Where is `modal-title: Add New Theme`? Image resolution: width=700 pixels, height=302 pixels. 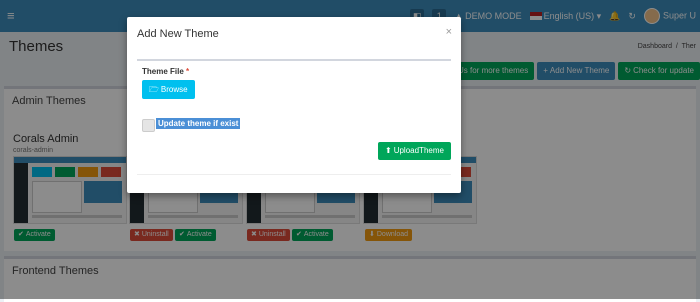 modal-title: Add New Theme is located at coordinates (178, 34).